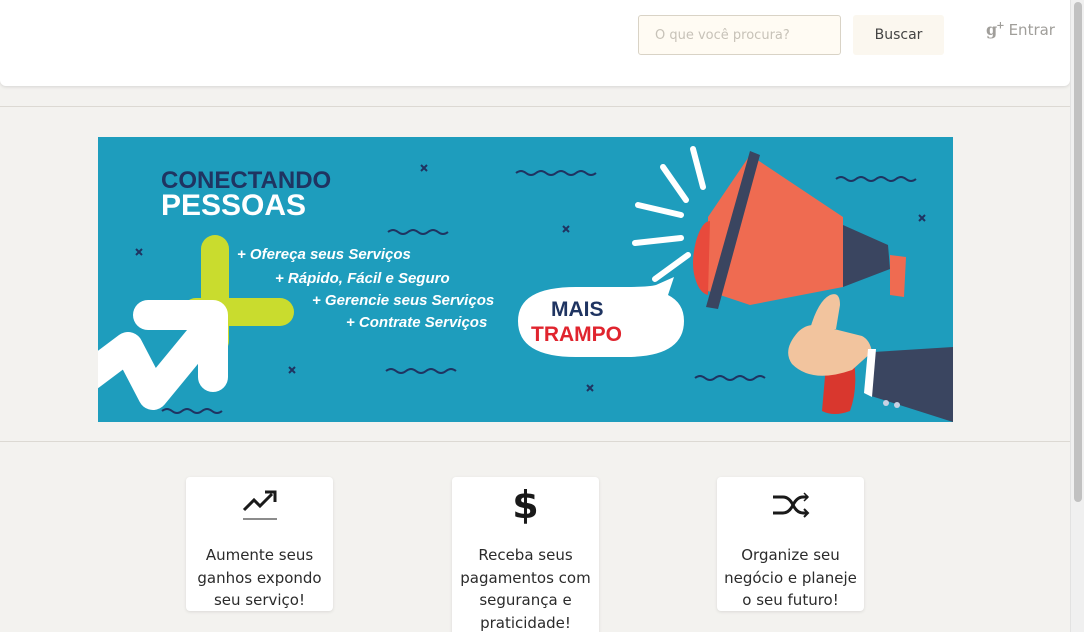 The height and width of the screenshot is (632, 1084). What do you see at coordinates (576, 334) in the screenshot?
I see `bubble-text-line2: TRAMPO` at bounding box center [576, 334].